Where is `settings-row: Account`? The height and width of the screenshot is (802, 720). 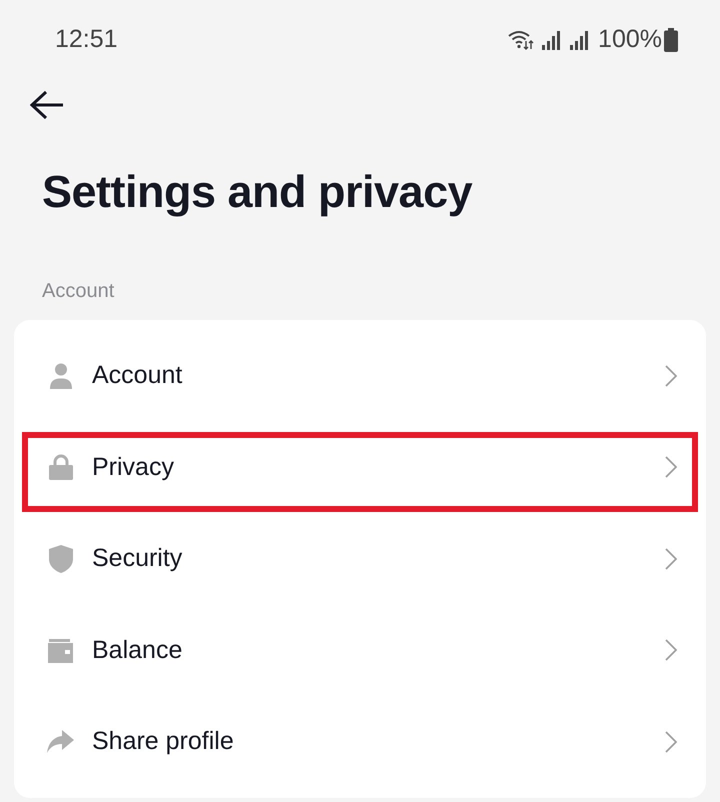 settings-row: Account is located at coordinates (360, 376).